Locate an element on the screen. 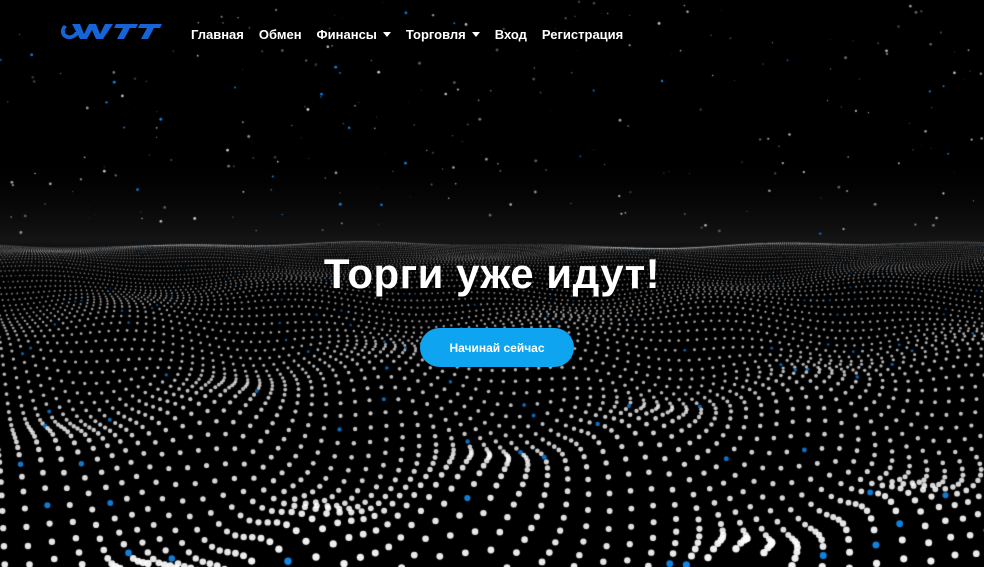 This screenshot has height=567, width=984. nav-item-label: Вход is located at coordinates (510, 34).